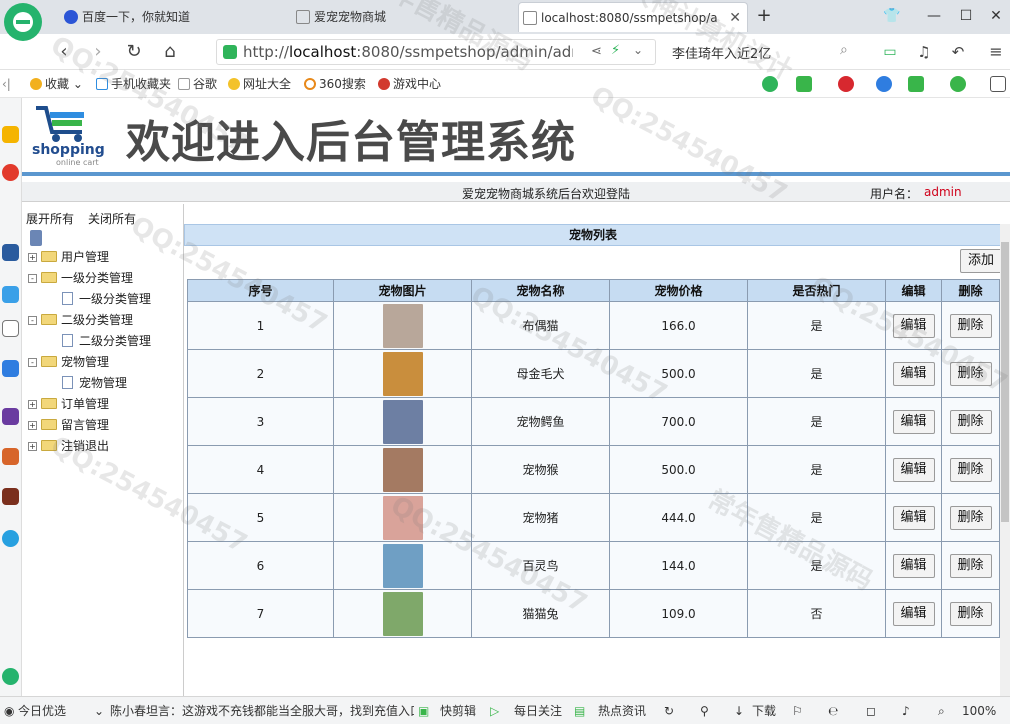  Describe the element at coordinates (871, 711) in the screenshot. I see `window-icon: ◻` at that location.